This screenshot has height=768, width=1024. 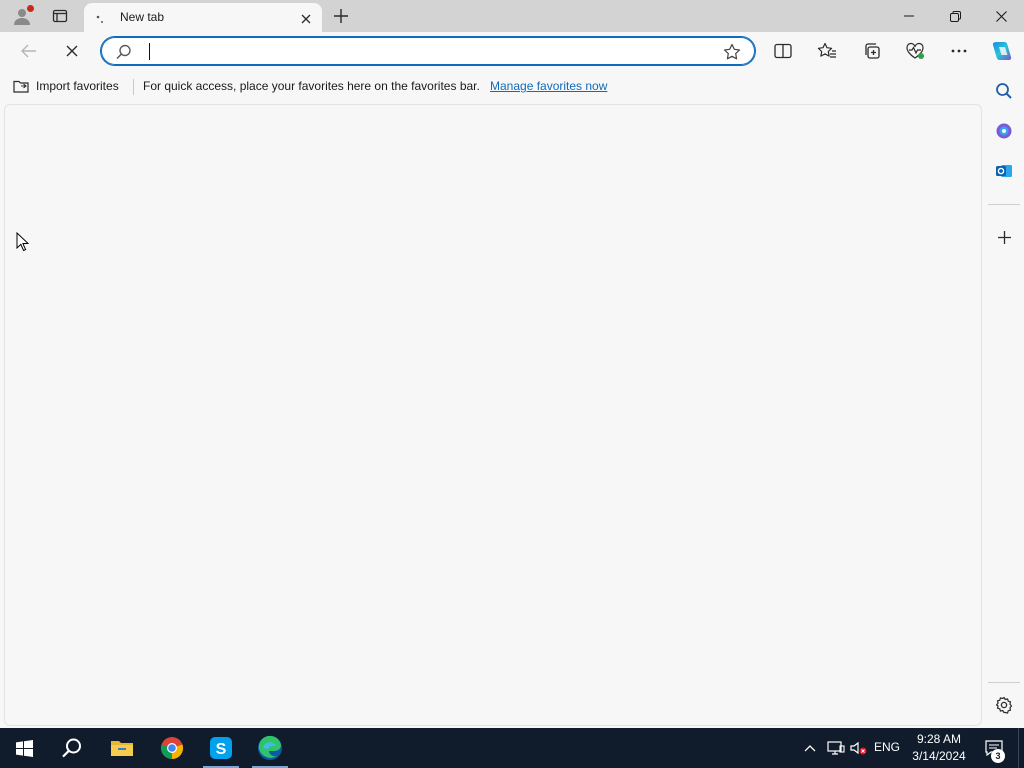 I want to click on profile-status-dot, so click(x=30, y=8).